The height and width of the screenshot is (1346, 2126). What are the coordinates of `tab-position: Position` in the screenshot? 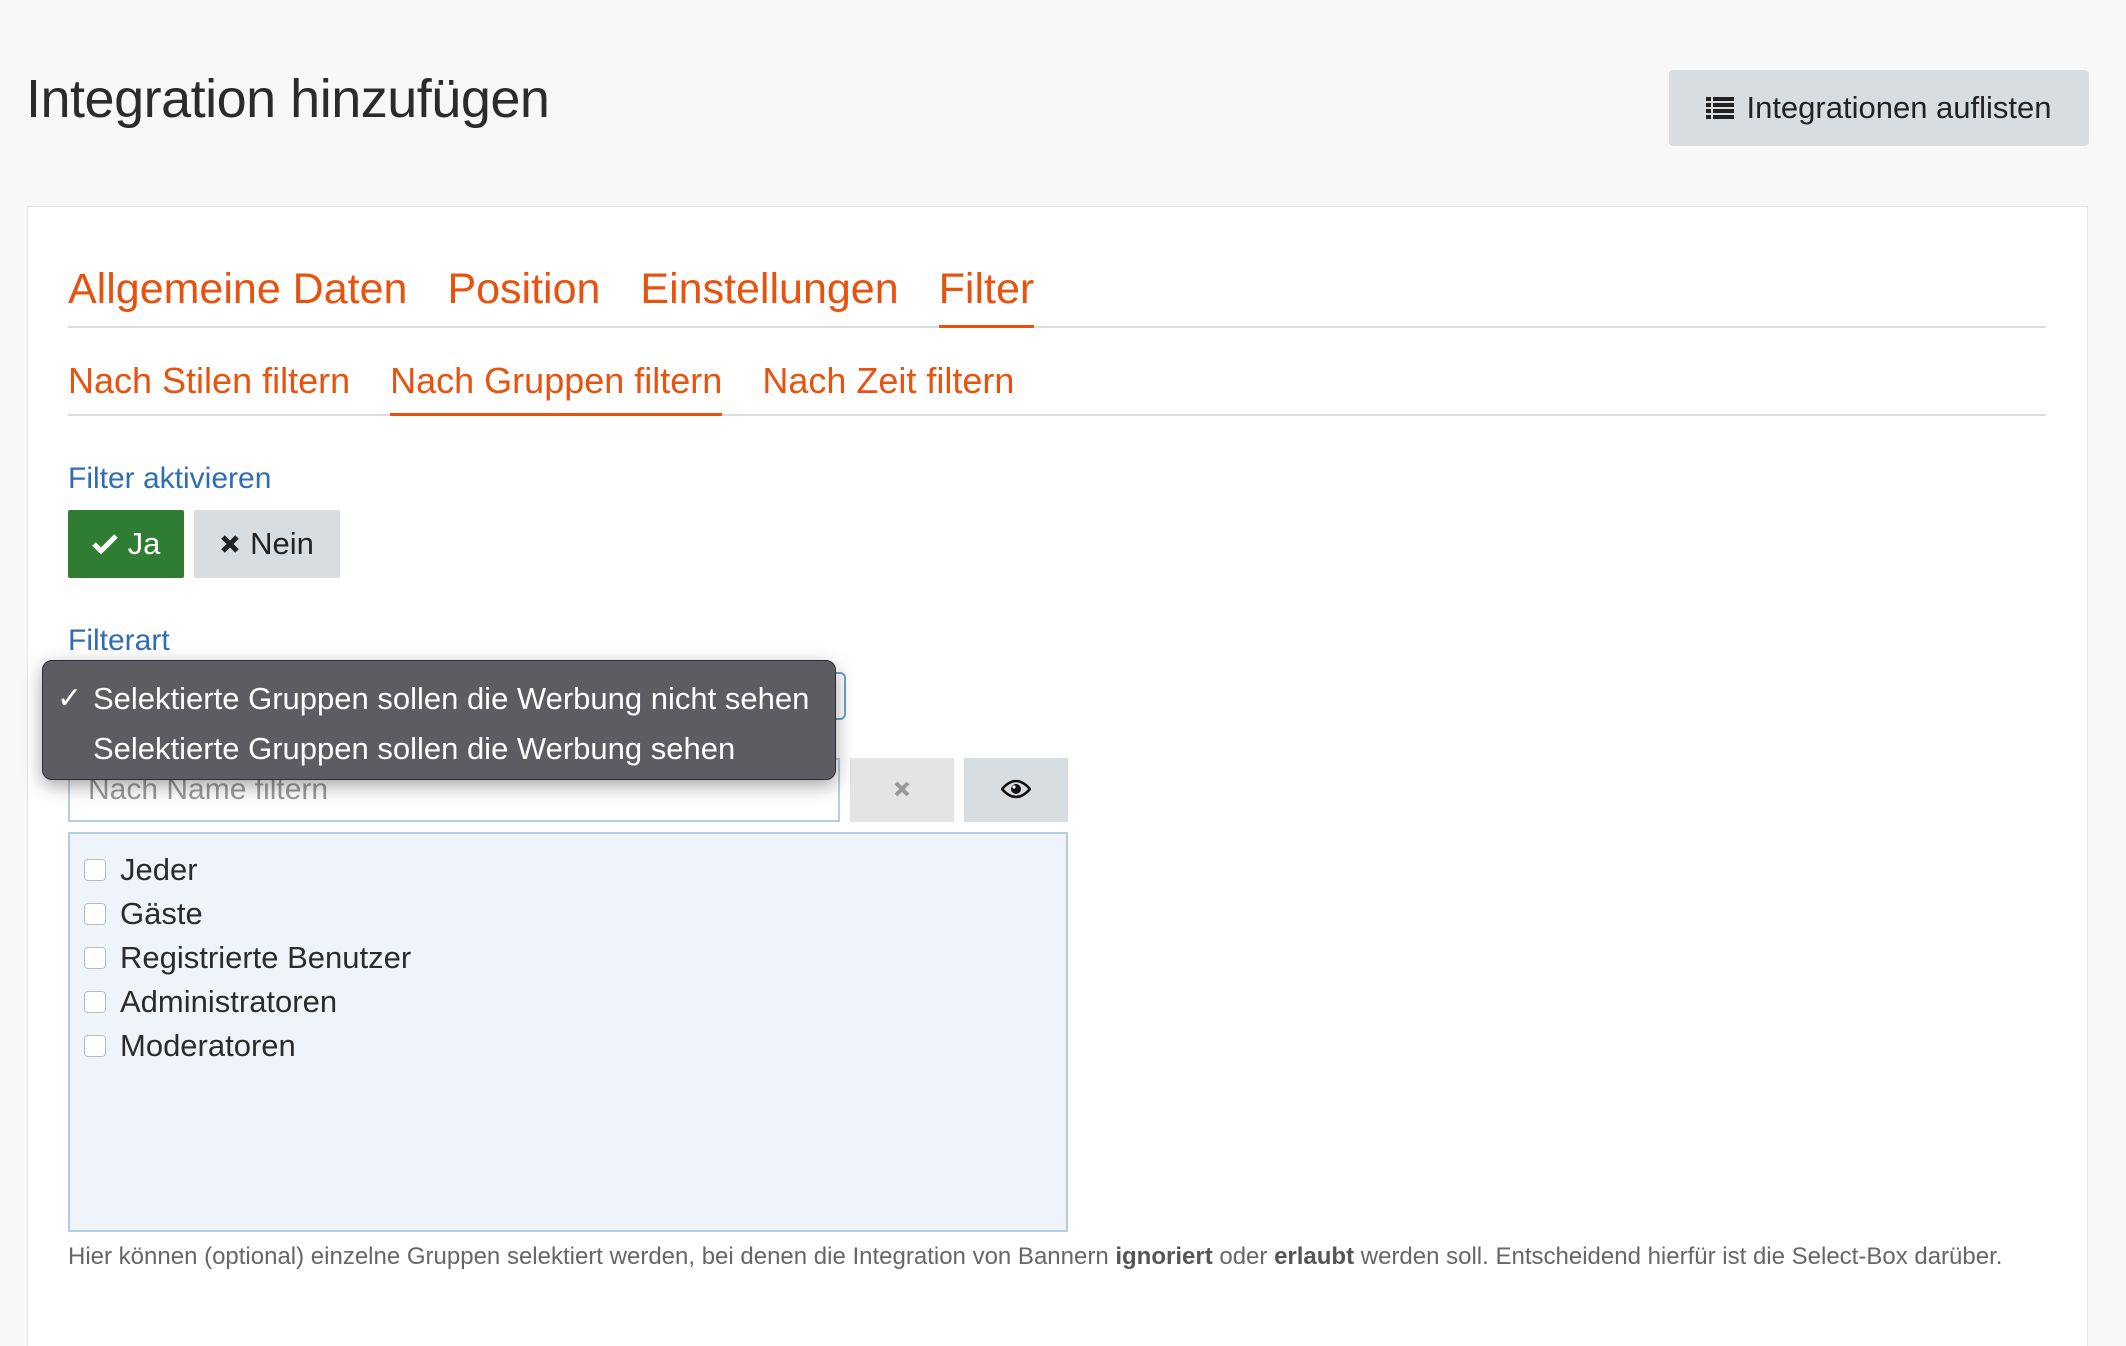 It's located at (523, 294).